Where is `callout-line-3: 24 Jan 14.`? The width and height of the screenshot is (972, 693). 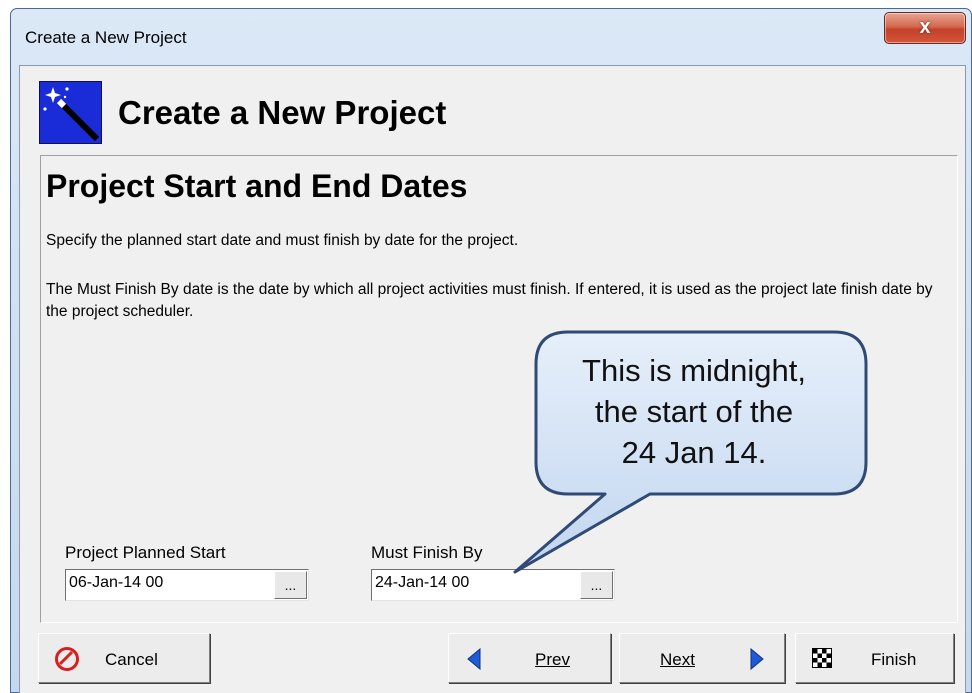 callout-line-3: 24 Jan 14. is located at coordinates (694, 452).